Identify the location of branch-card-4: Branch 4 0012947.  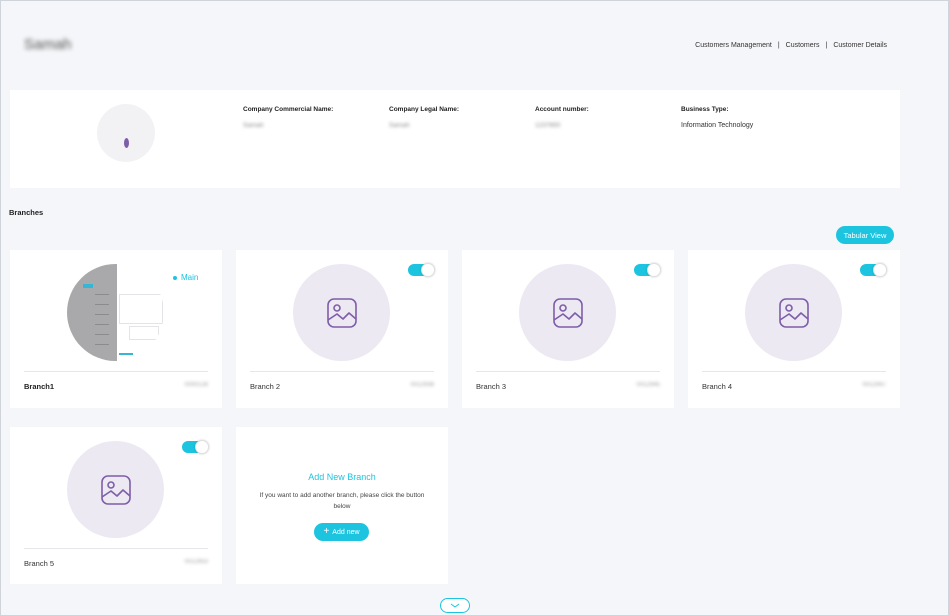
(794, 329).